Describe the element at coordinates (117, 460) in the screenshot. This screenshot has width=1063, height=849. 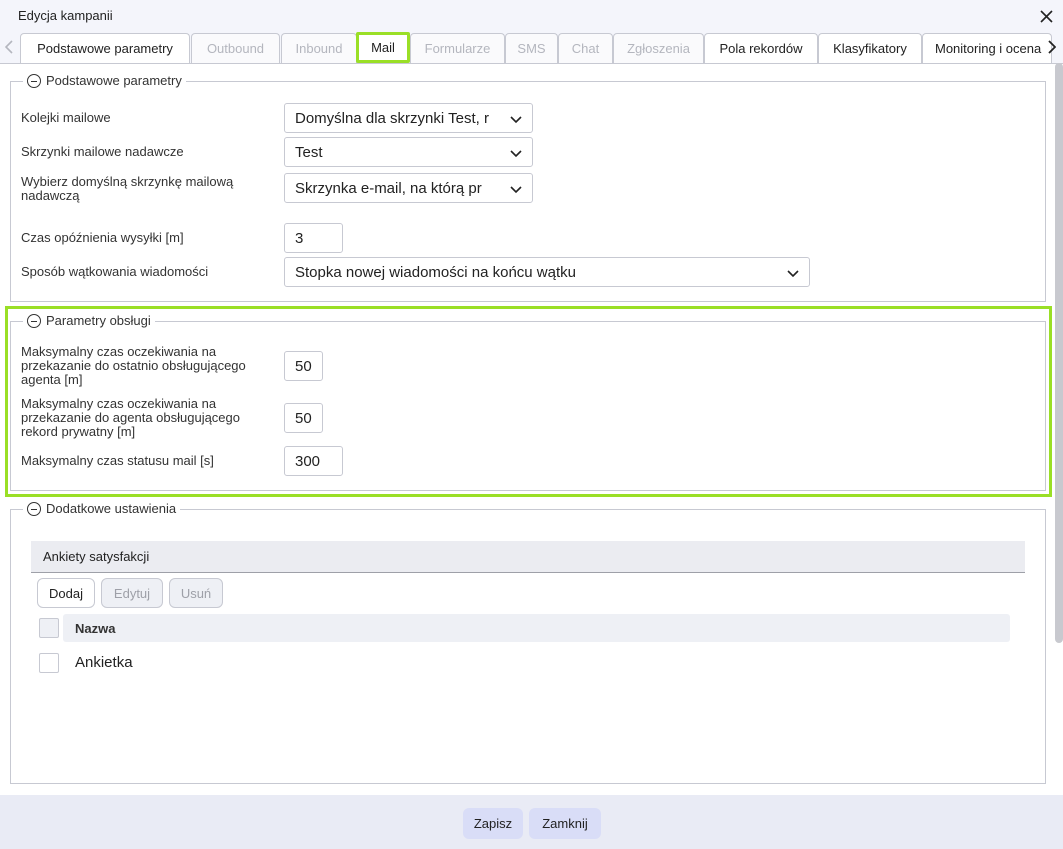
I see `mail-status-label: Maksymalny czas statusu mail [s]` at that location.